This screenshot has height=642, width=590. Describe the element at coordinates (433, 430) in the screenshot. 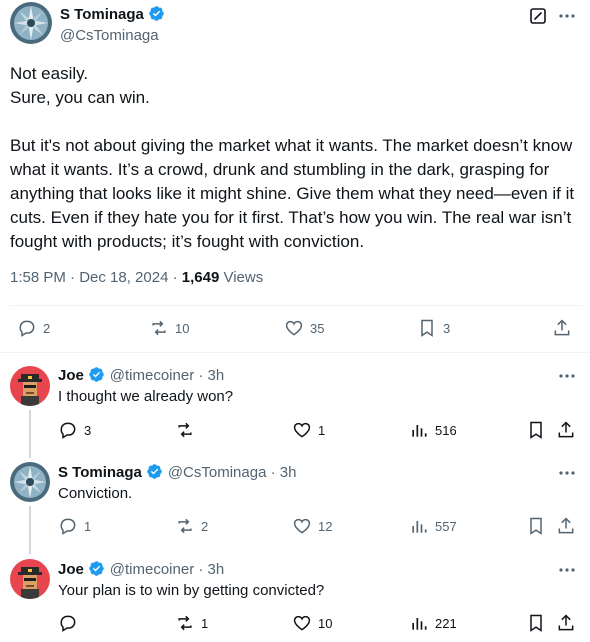

I see `views-button: 516` at that location.